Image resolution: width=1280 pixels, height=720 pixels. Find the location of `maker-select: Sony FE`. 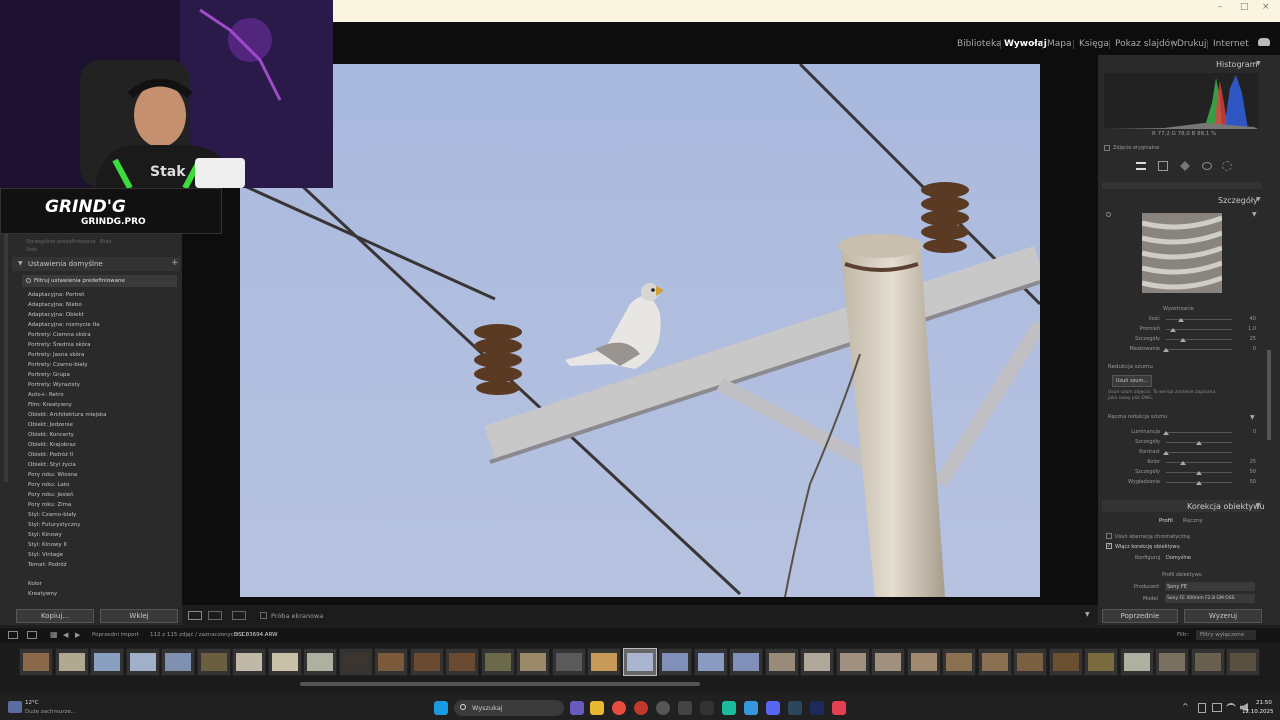

maker-select: Sony FE is located at coordinates (1210, 586).